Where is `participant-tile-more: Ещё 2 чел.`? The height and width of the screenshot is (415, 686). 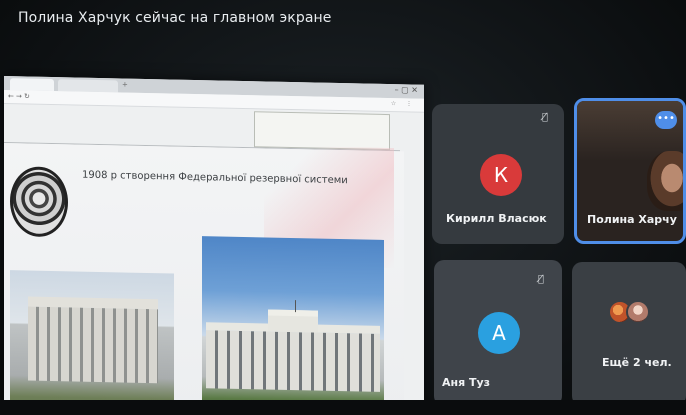 participant-tile-more: Ещё 2 чел. is located at coordinates (629, 334).